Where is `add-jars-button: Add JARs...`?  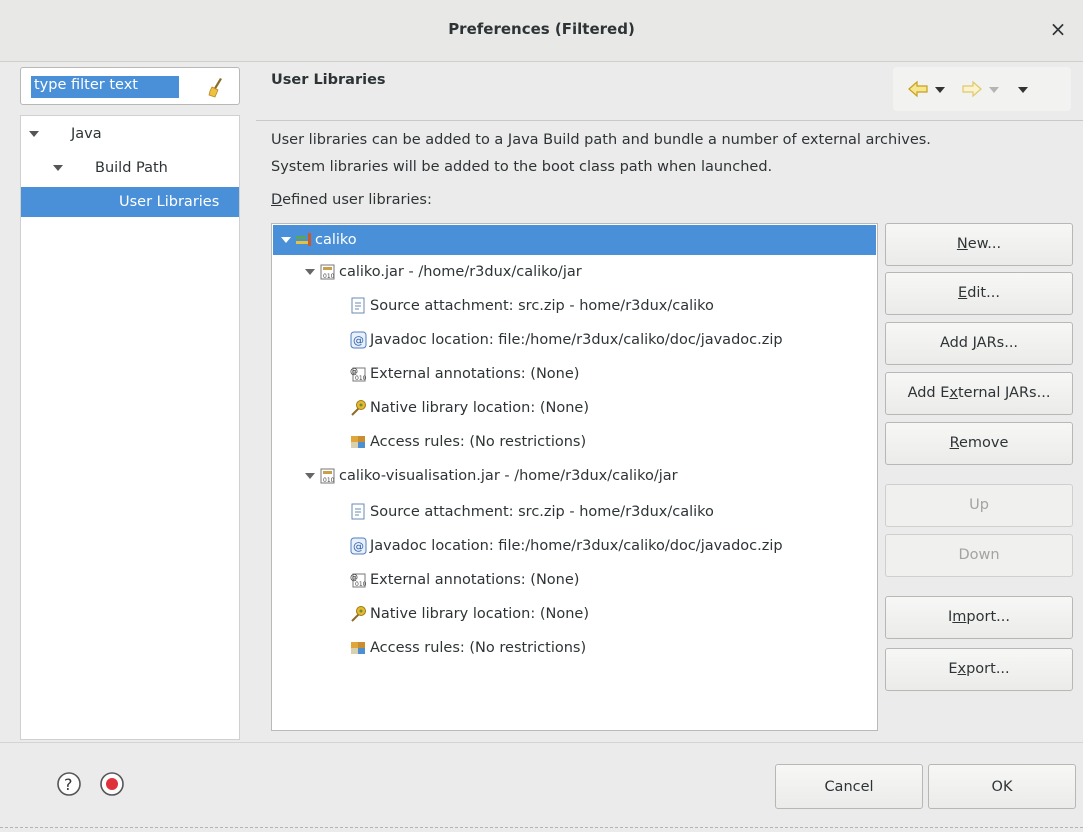 add-jars-button: Add JARs... is located at coordinates (979, 343).